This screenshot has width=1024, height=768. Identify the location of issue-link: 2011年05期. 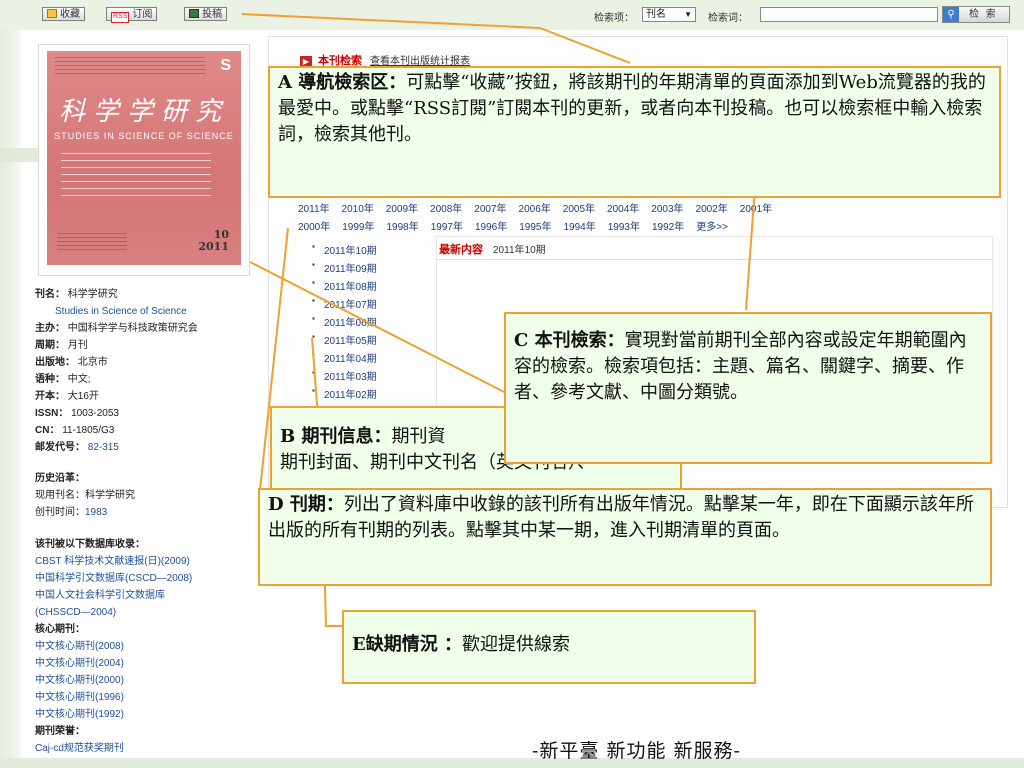
(344, 339).